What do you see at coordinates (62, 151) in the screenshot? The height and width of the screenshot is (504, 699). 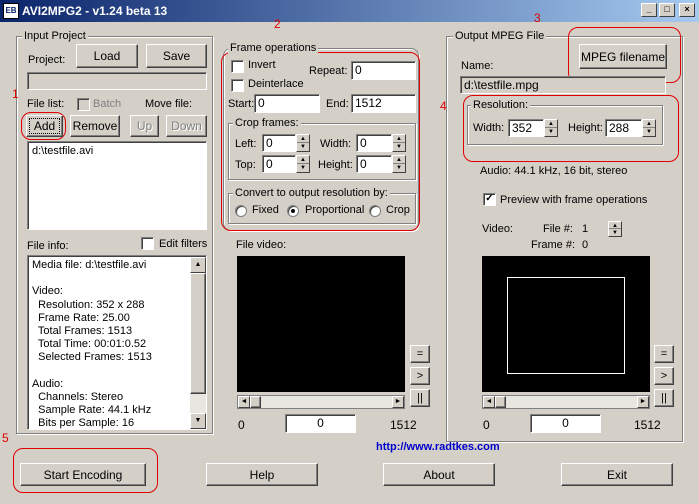 I see `file-list-item: d:\testfile.avi` at bounding box center [62, 151].